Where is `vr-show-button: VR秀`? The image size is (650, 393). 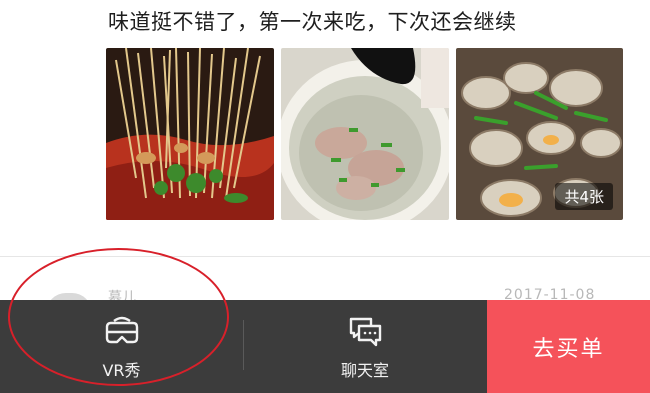
vr-show-button: VR秀 is located at coordinates (121, 346).